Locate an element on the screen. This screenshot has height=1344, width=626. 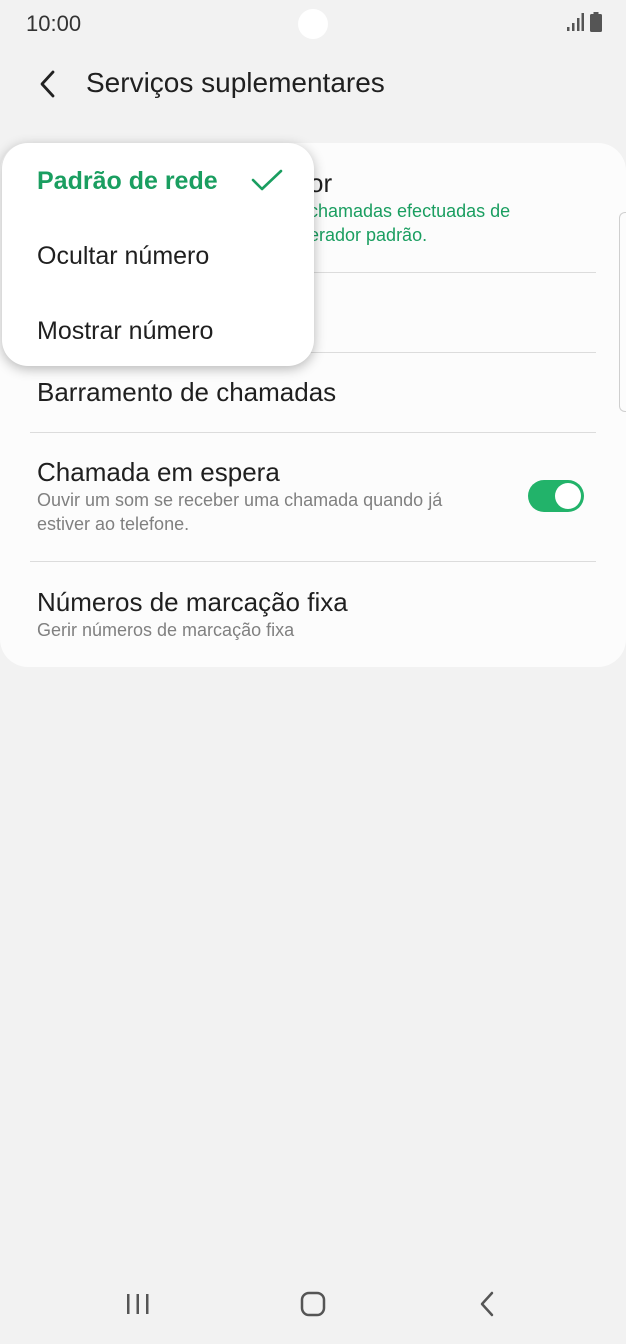
nav-back-button is located at coordinates (488, 1304).